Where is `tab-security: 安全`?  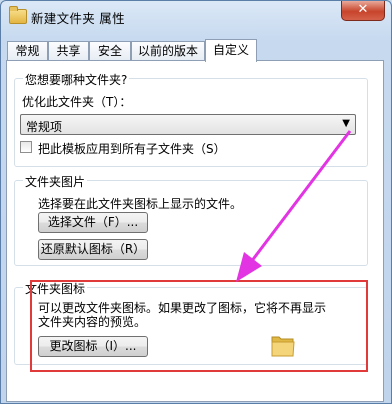 tab-security: 安全 is located at coordinates (110, 50).